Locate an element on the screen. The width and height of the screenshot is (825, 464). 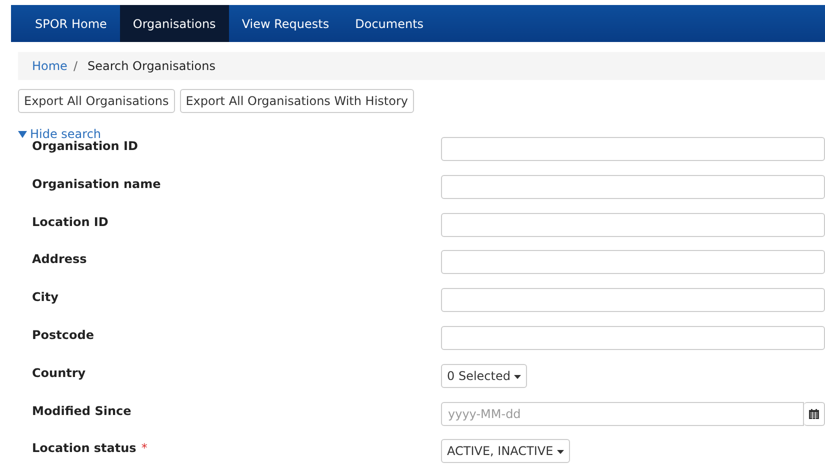
export-button: Export All Organisations With History is located at coordinates (297, 101).